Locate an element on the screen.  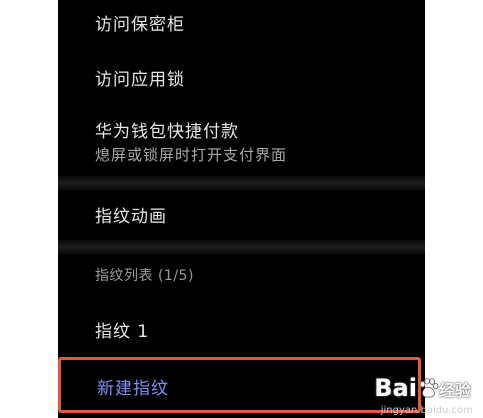
settings-item-label: 华为钱包快捷付款 is located at coordinates (167, 132).